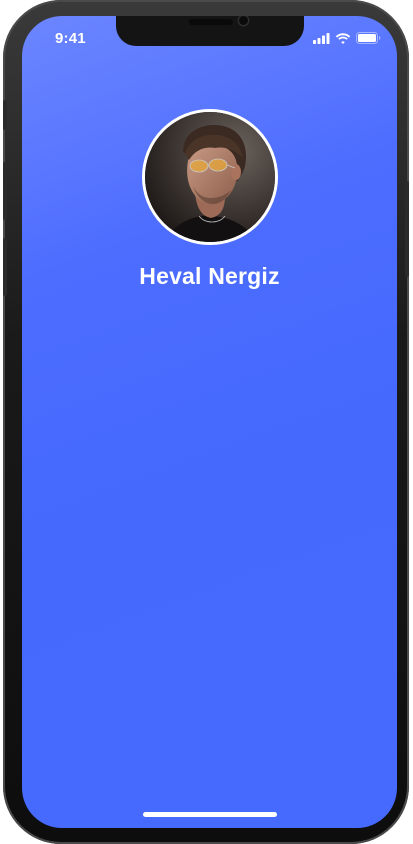 The height and width of the screenshot is (844, 413). What do you see at coordinates (211, 22) in the screenshot?
I see `speaker-grille` at bounding box center [211, 22].